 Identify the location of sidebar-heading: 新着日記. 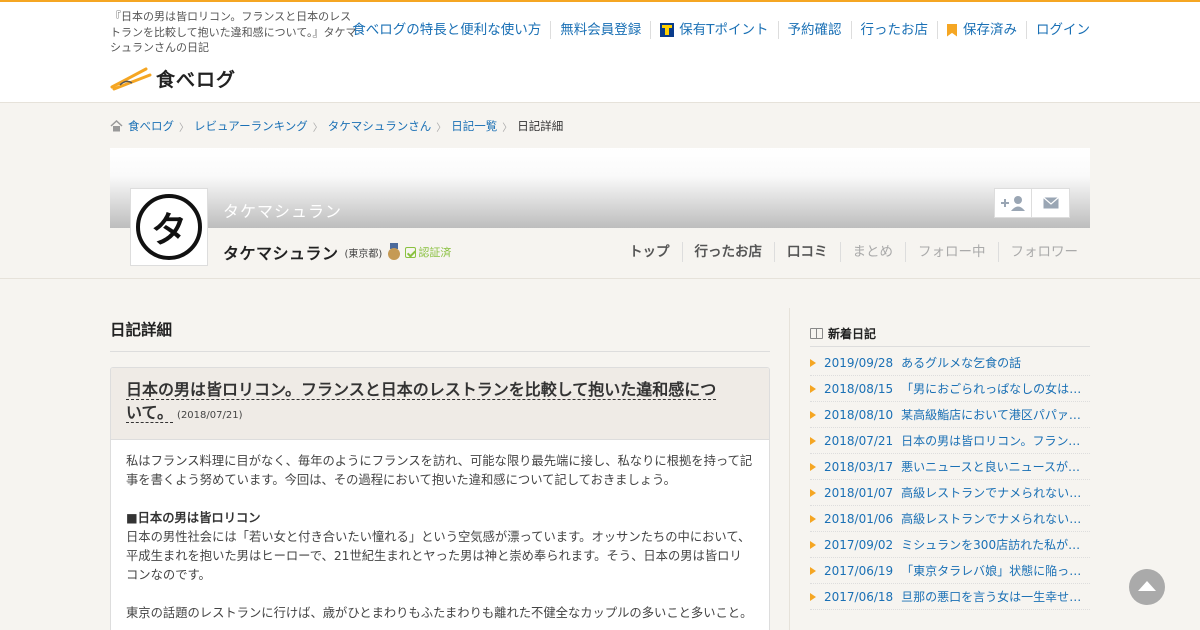
(843, 333).